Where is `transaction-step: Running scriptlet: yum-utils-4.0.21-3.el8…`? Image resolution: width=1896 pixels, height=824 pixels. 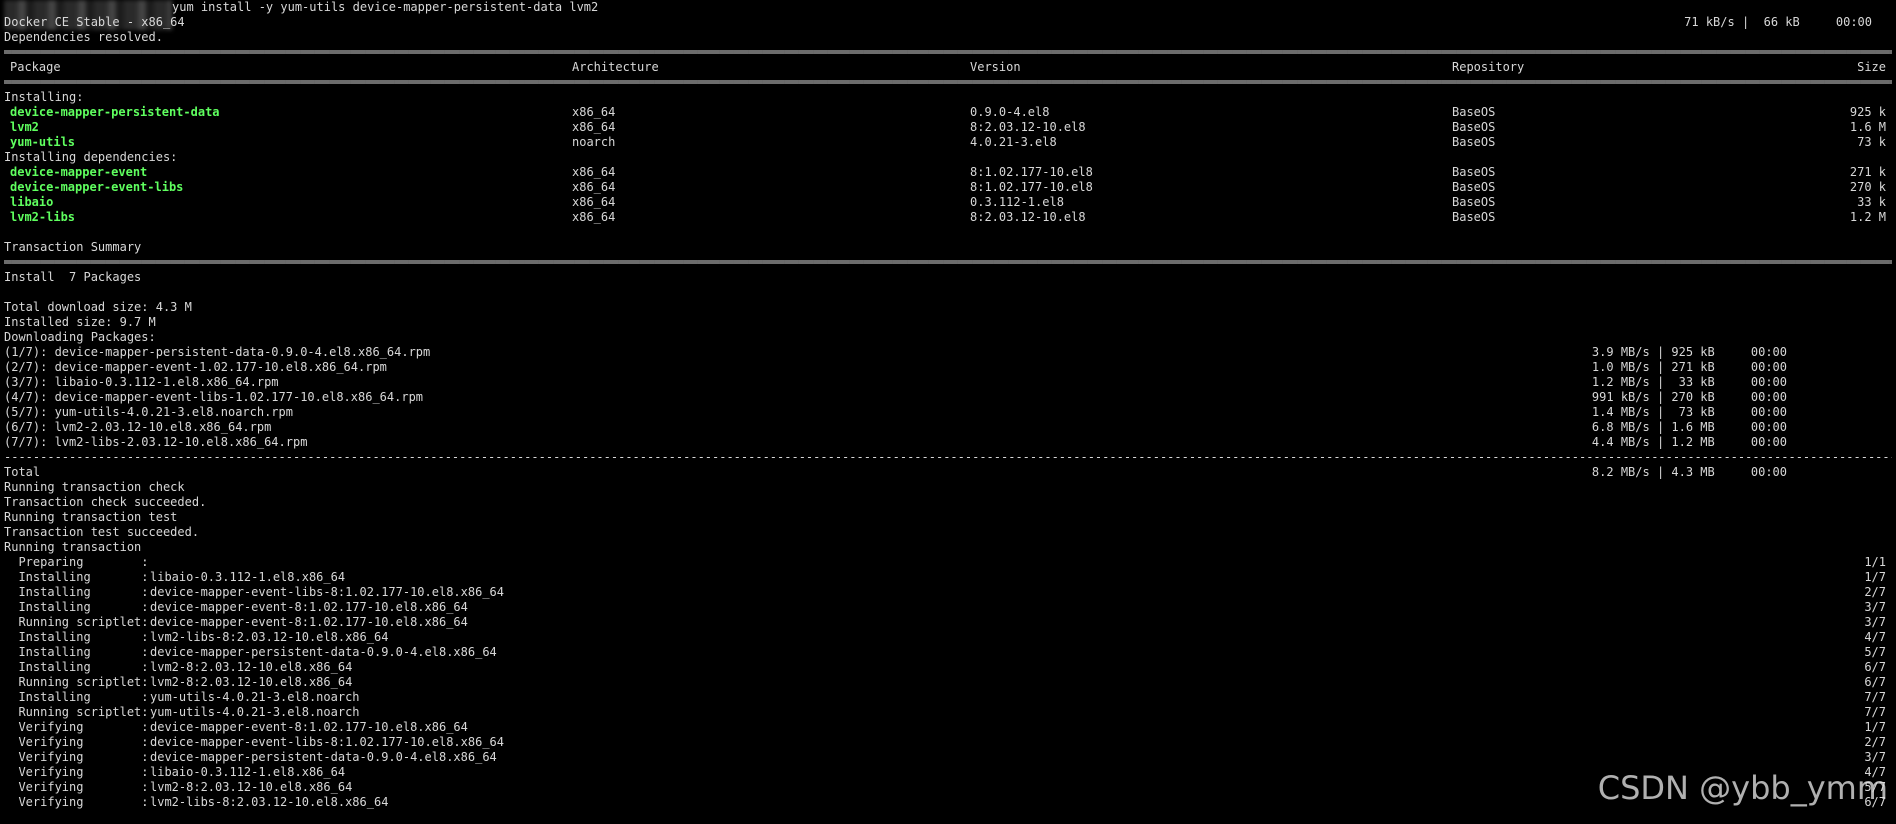 transaction-step: Running scriptlet: yum-utils-4.0.21-3.el8… is located at coordinates (948, 712).